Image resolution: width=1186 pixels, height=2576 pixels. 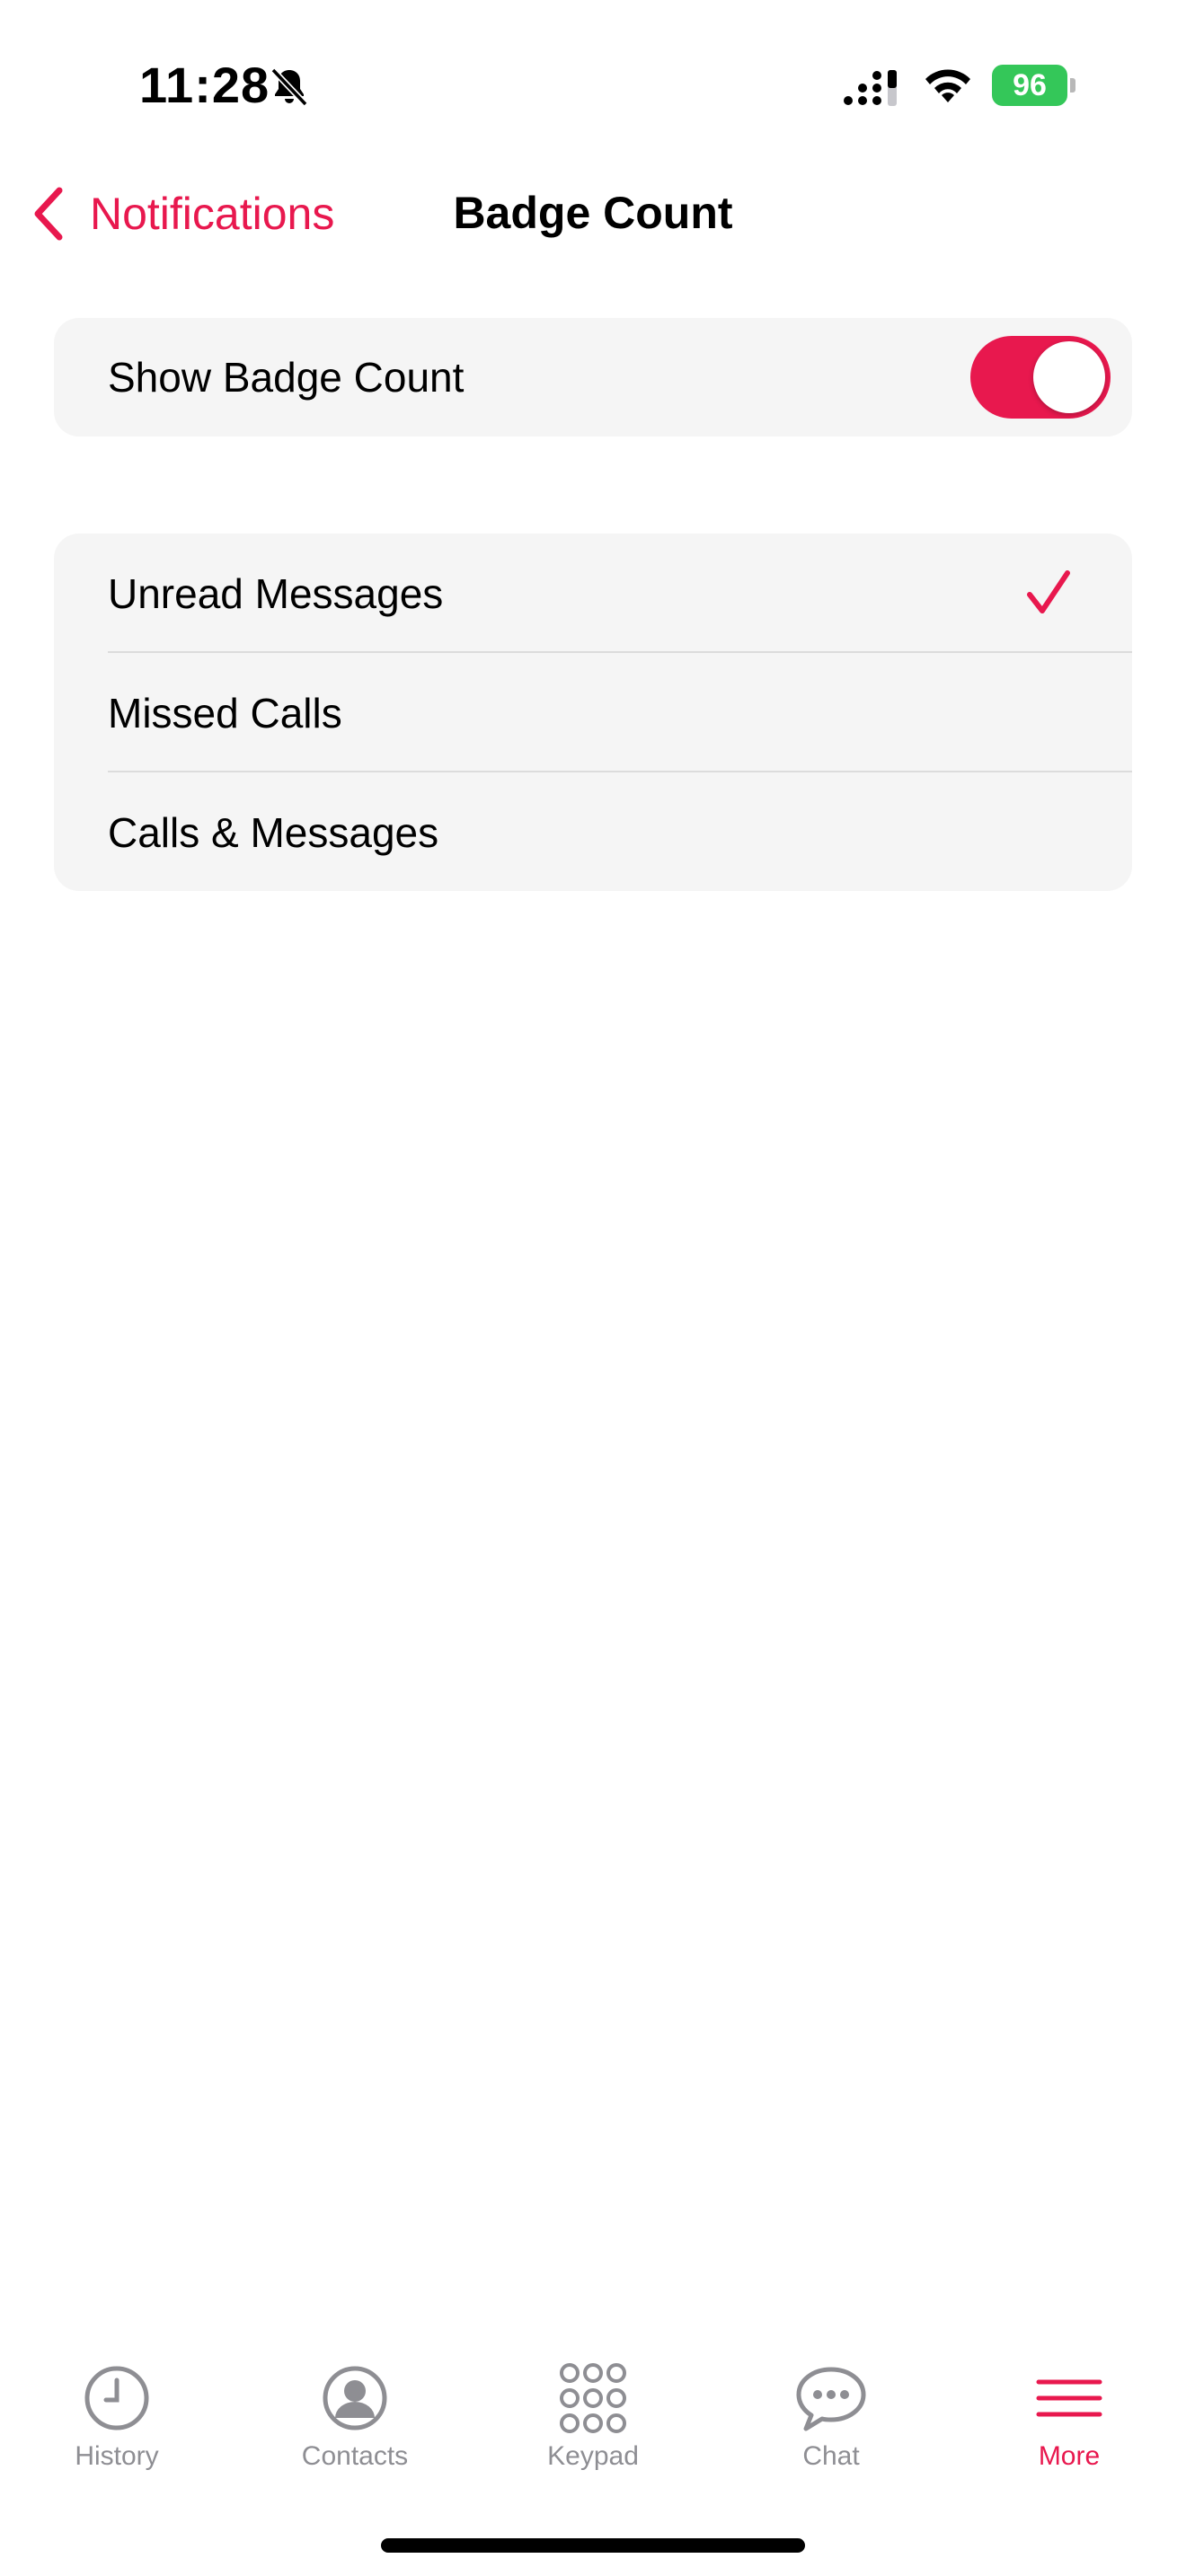 I want to click on tab-bar: History Contacts Keypad Chat More, so click(x=593, y=2416).